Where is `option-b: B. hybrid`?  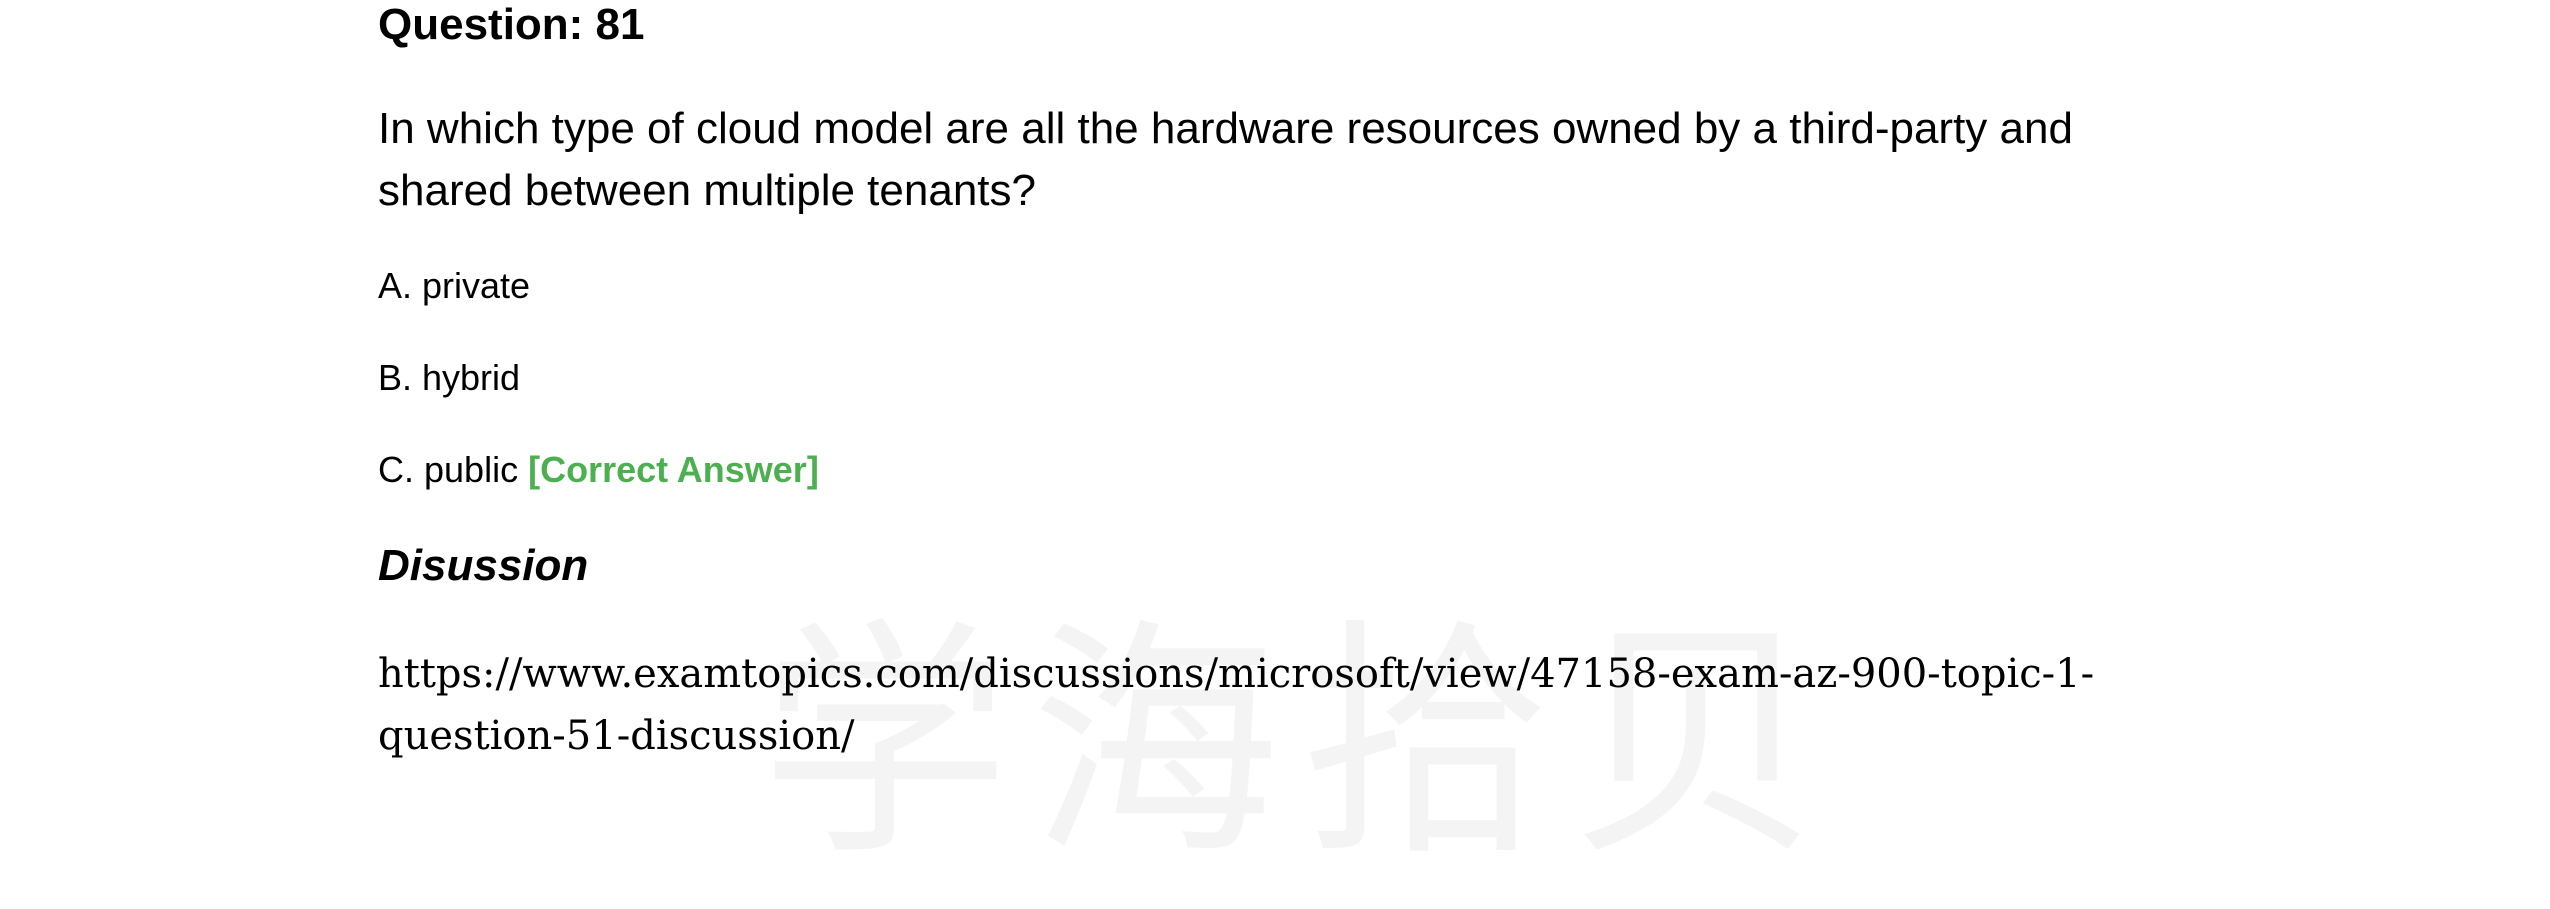
option-b: B. hybrid is located at coordinates (449, 378).